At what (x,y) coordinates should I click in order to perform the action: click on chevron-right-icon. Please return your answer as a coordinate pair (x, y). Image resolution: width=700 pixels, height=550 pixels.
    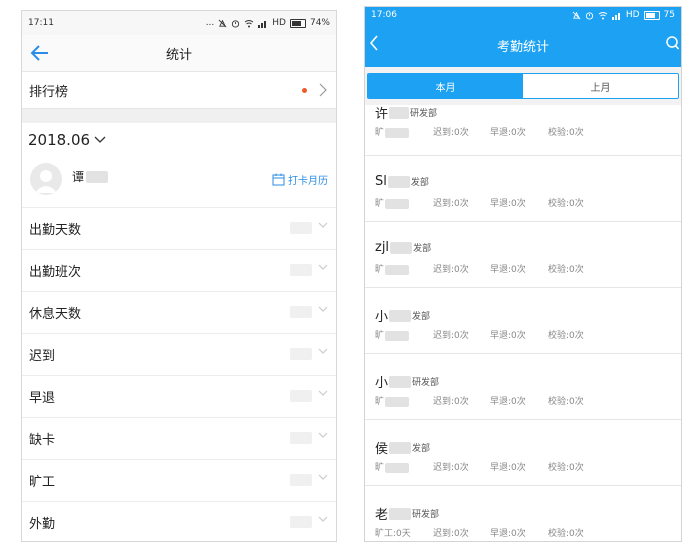
    Looking at the image, I should click on (323, 90).